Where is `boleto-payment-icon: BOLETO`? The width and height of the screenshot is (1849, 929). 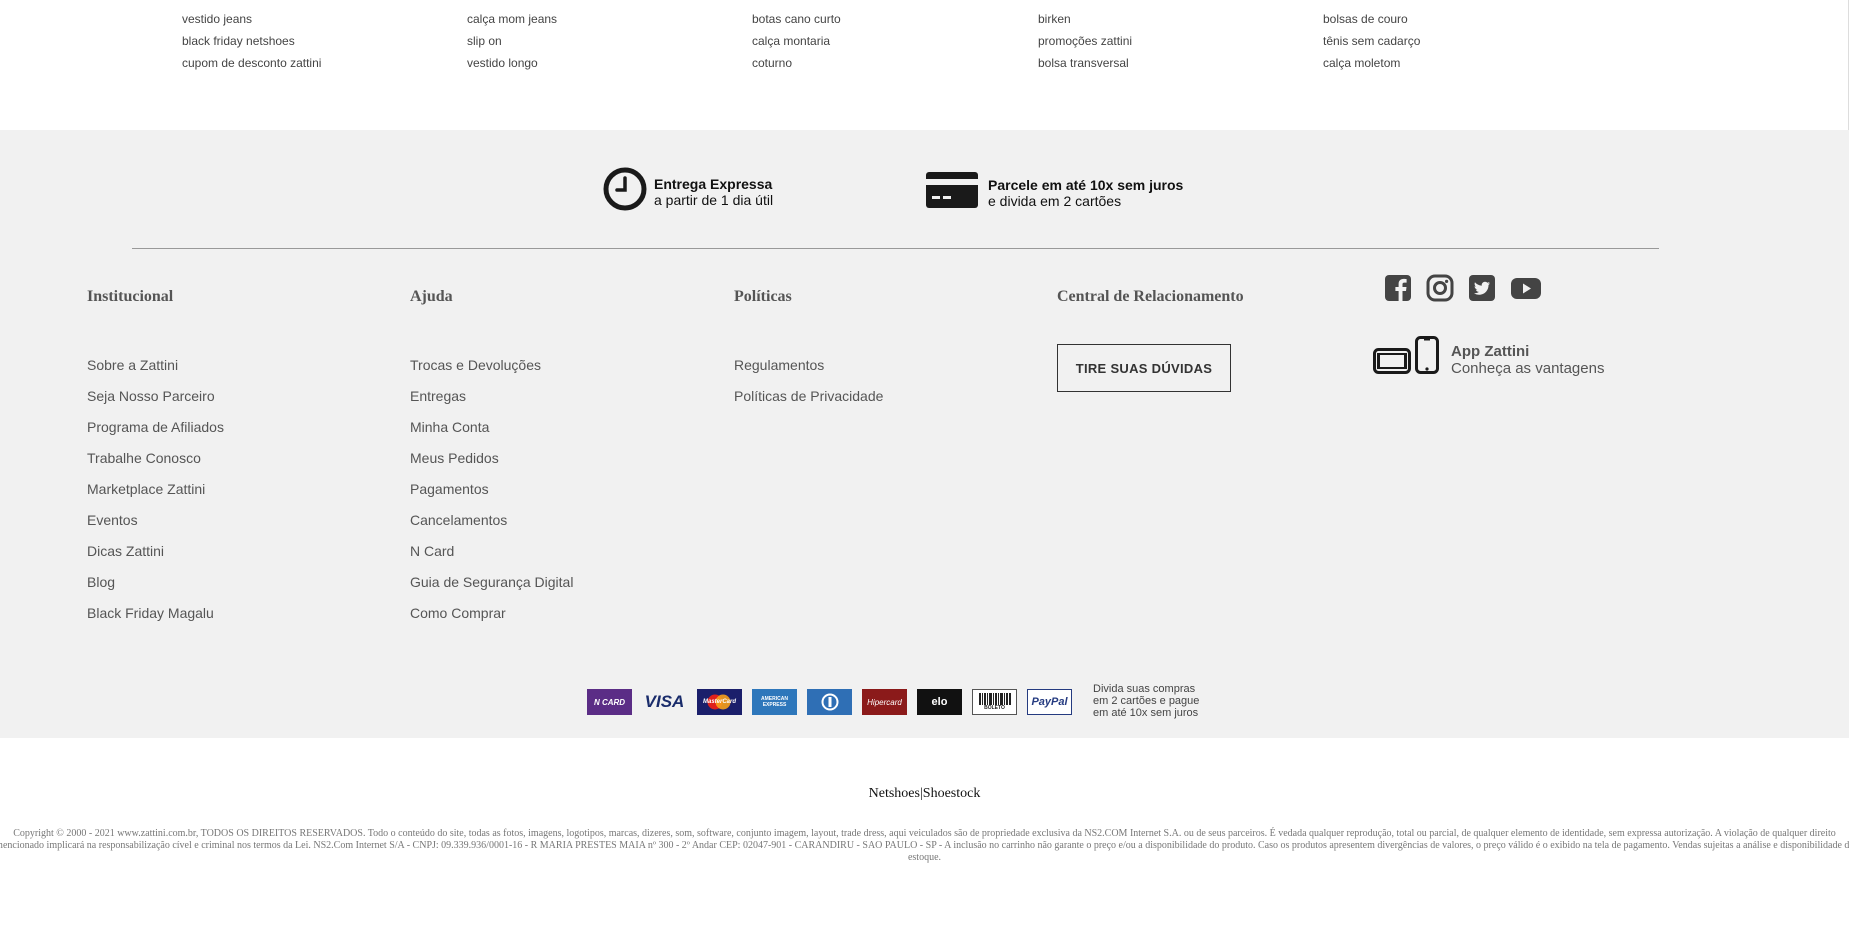 boleto-payment-icon: BOLETO is located at coordinates (994, 702).